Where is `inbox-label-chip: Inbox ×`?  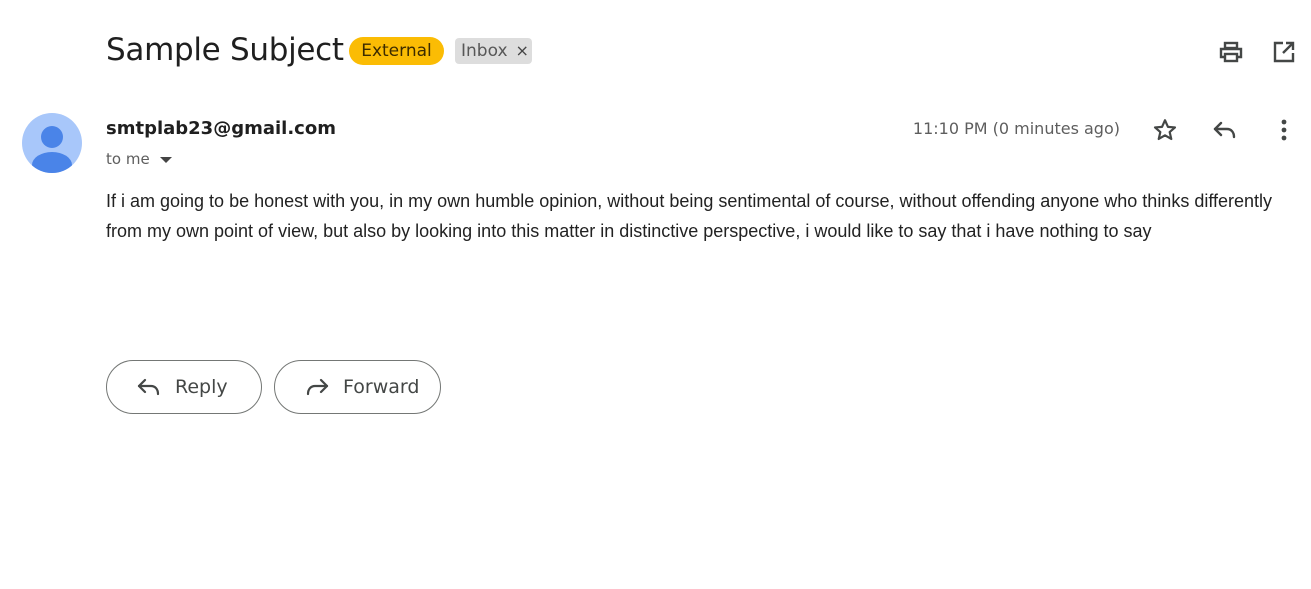 inbox-label-chip: Inbox × is located at coordinates (493, 51).